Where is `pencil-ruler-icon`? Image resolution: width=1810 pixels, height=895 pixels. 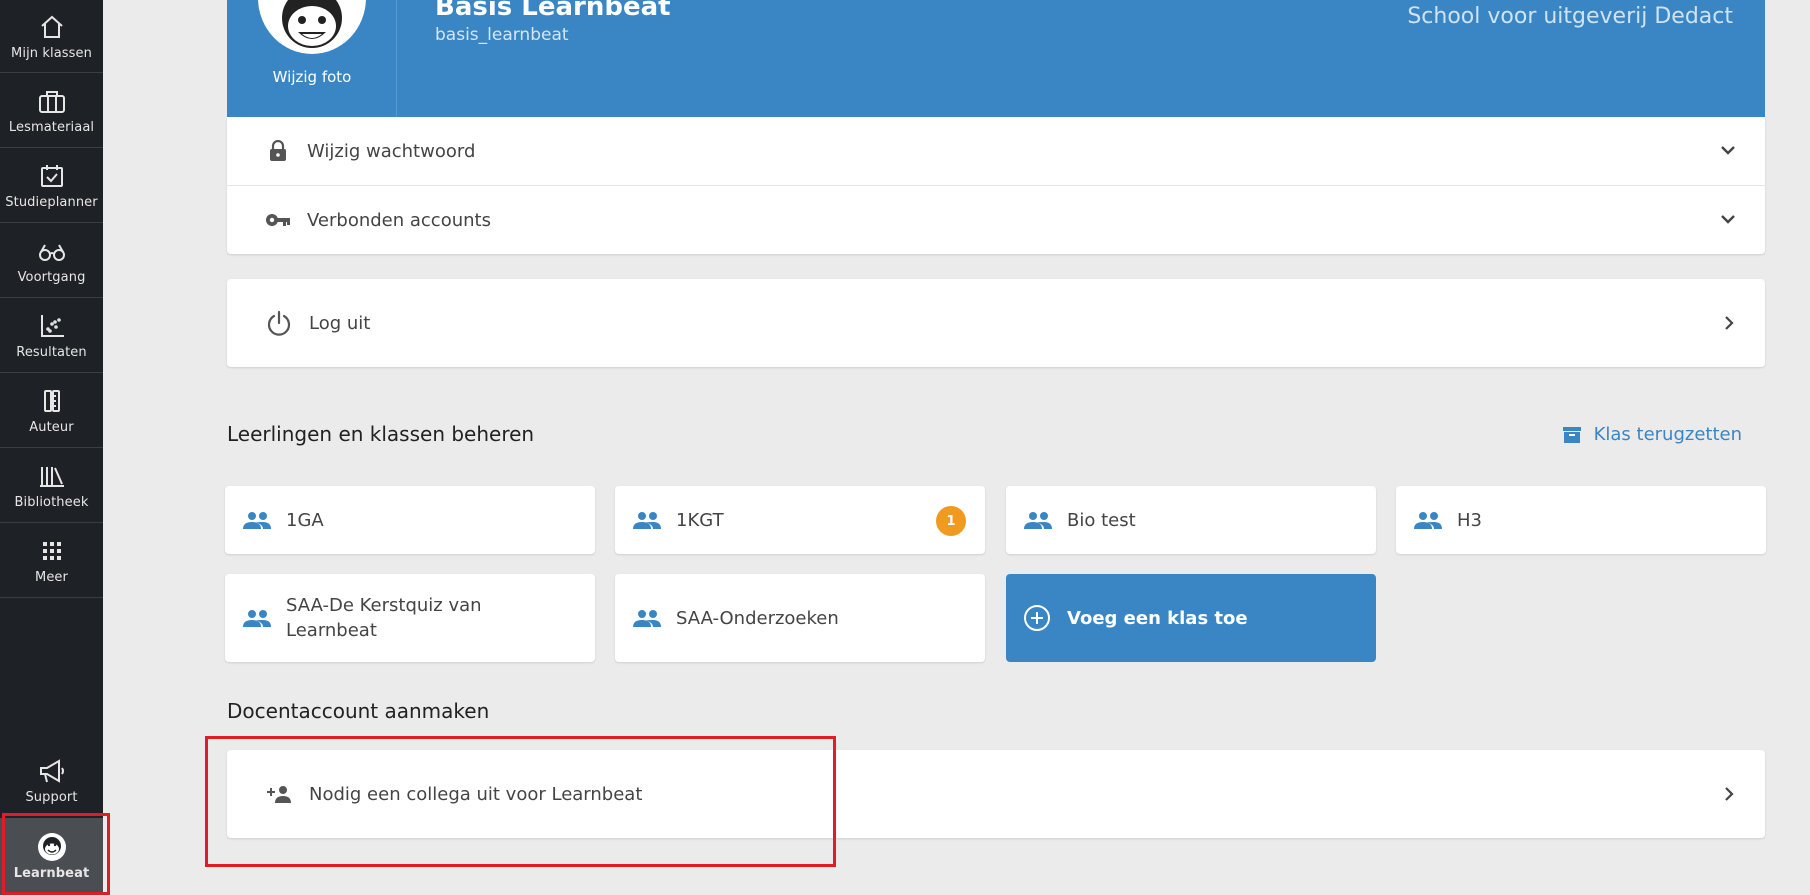 pencil-ruler-icon is located at coordinates (52, 401).